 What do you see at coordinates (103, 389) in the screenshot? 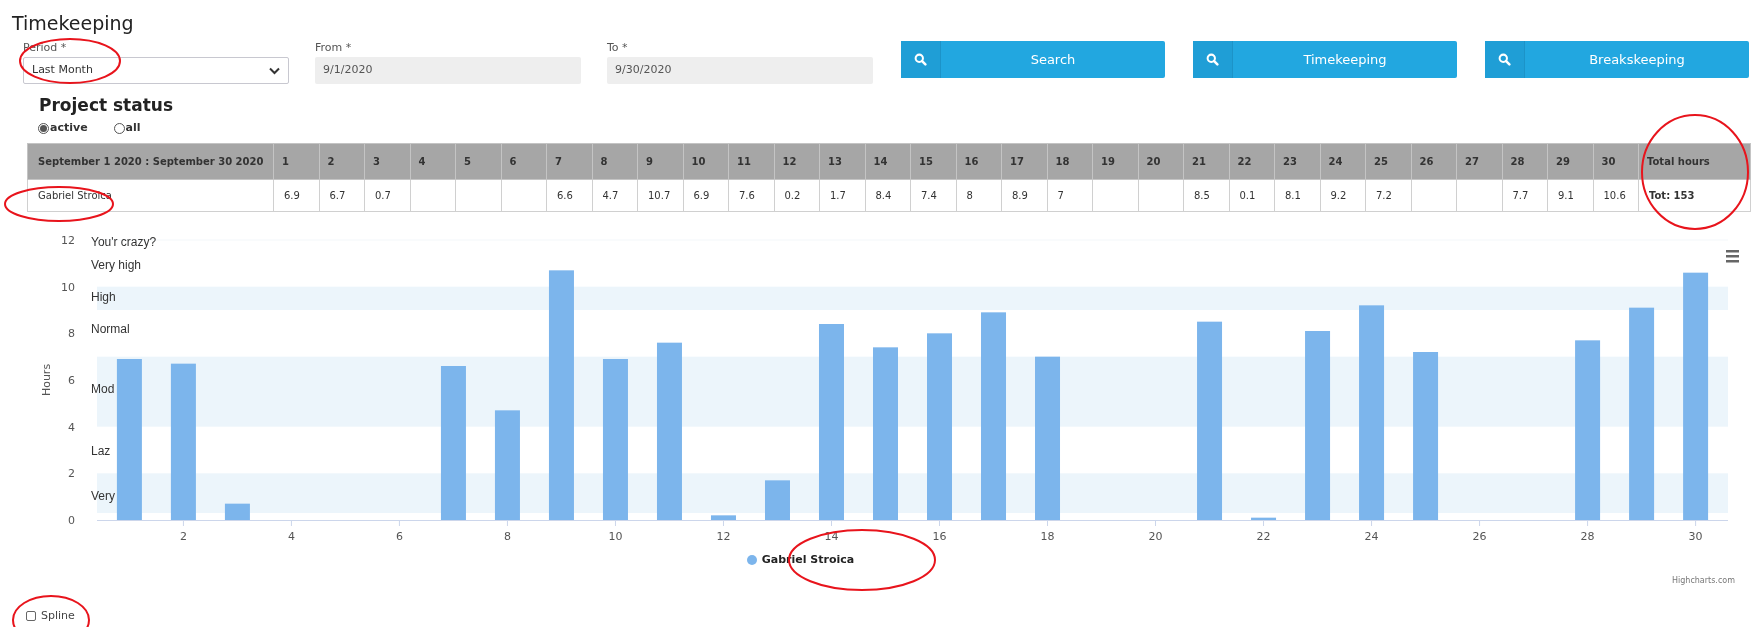
I see `band-label: Mod` at bounding box center [103, 389].